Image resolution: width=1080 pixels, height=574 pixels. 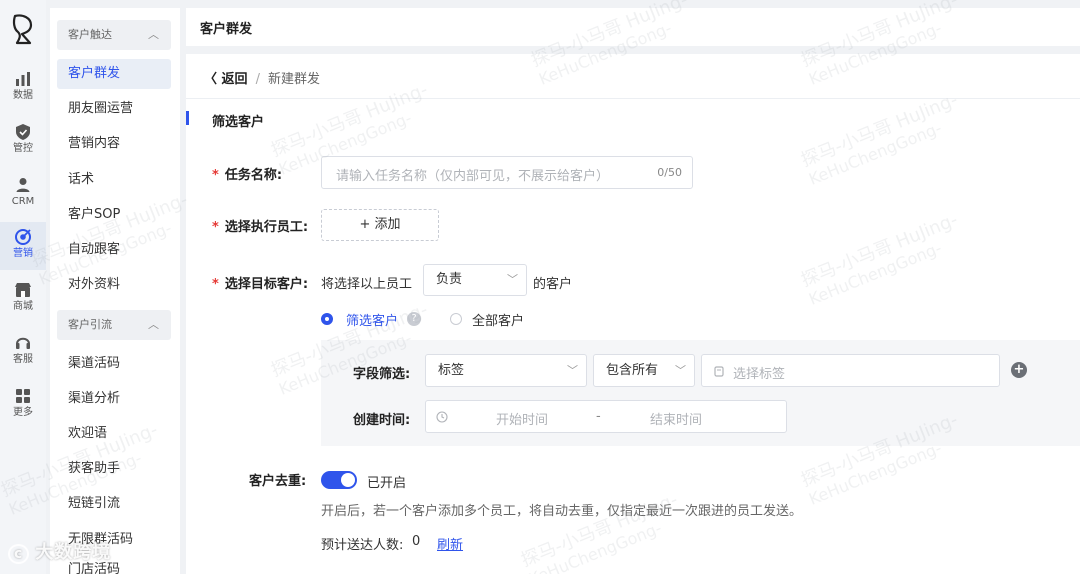 What do you see at coordinates (23, 290) in the screenshot?
I see `shop-icon` at bounding box center [23, 290].